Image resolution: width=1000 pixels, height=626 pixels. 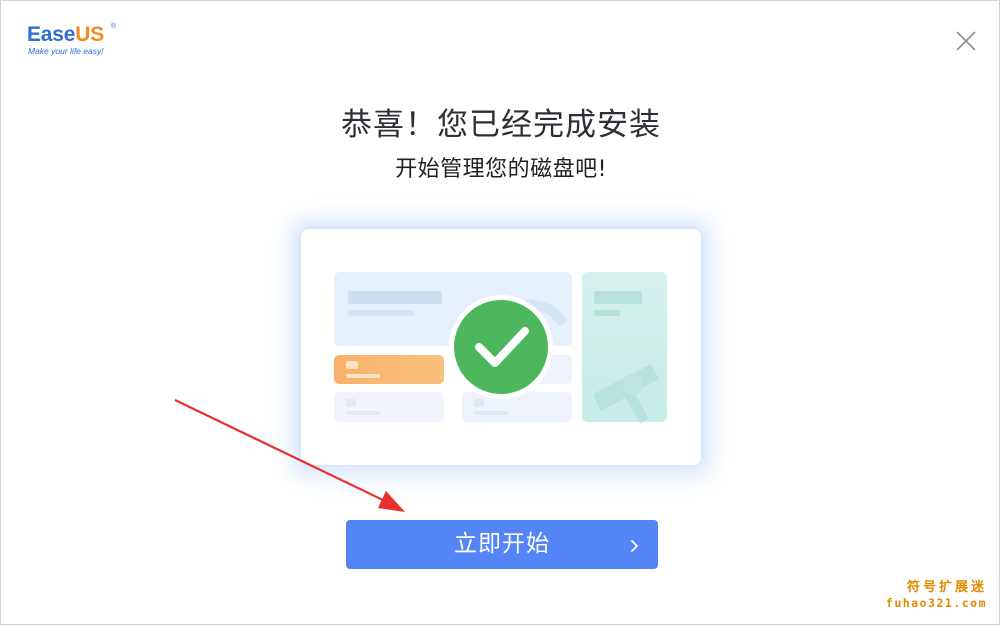 I want to click on watermark-name: 符号扩展迷, so click(x=946, y=587).